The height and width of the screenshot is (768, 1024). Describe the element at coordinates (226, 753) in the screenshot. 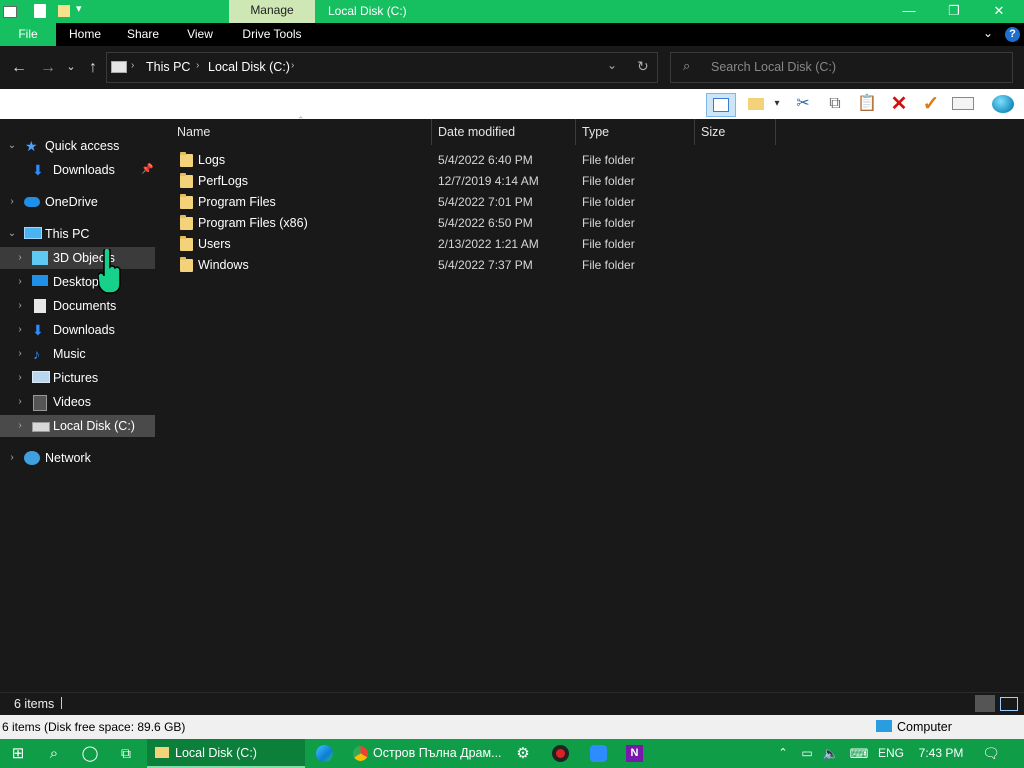

I see `taskbar-explorer: Local Disk (C:)` at that location.